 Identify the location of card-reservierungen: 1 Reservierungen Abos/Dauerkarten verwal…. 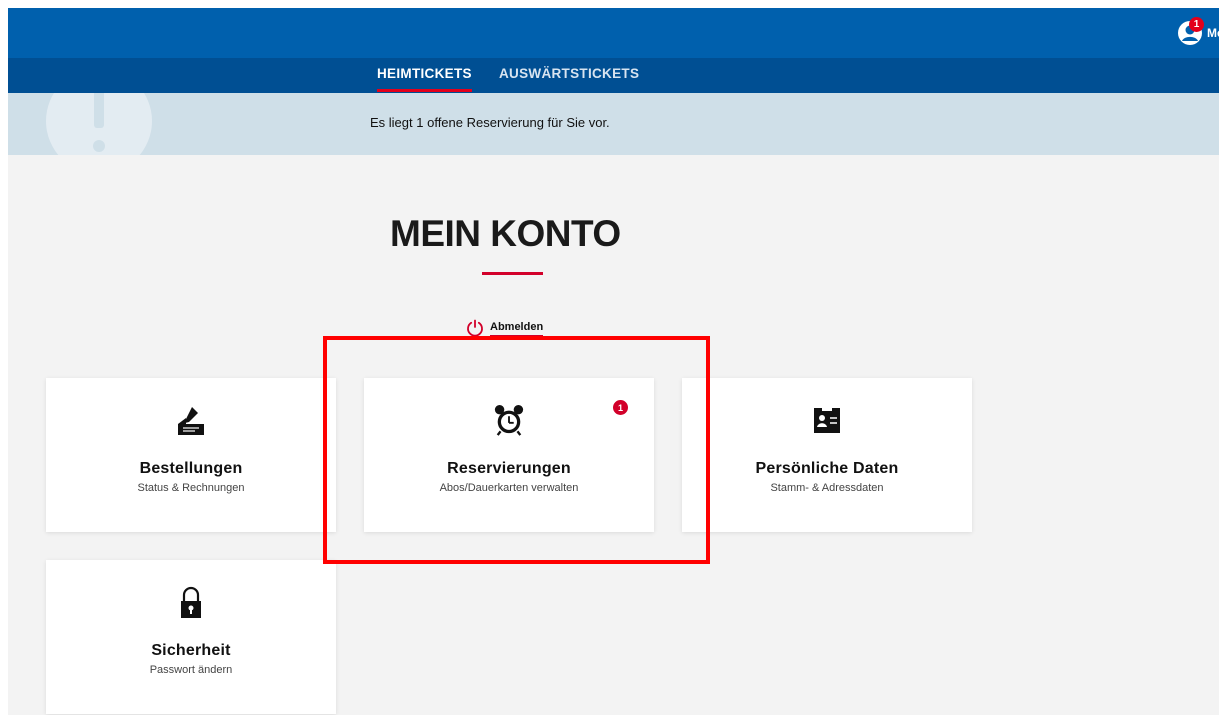
(509, 455).